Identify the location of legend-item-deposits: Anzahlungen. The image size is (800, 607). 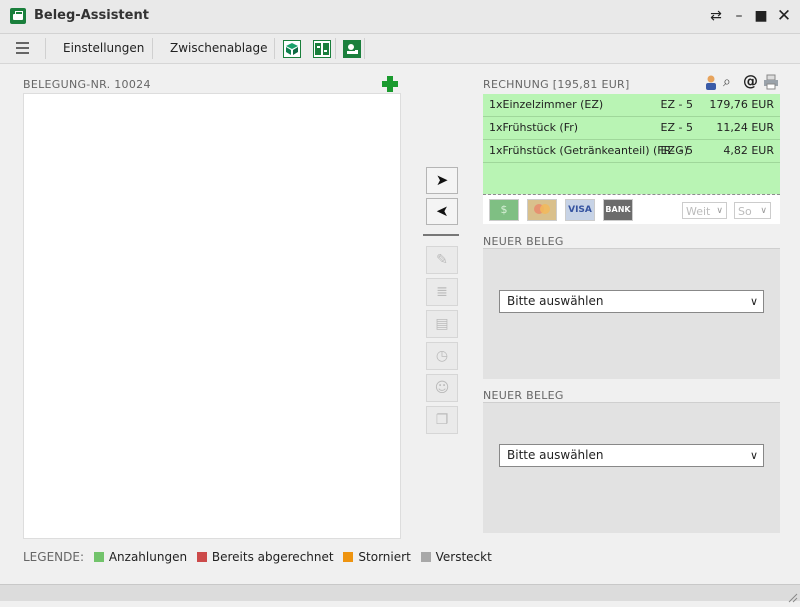
(140, 557).